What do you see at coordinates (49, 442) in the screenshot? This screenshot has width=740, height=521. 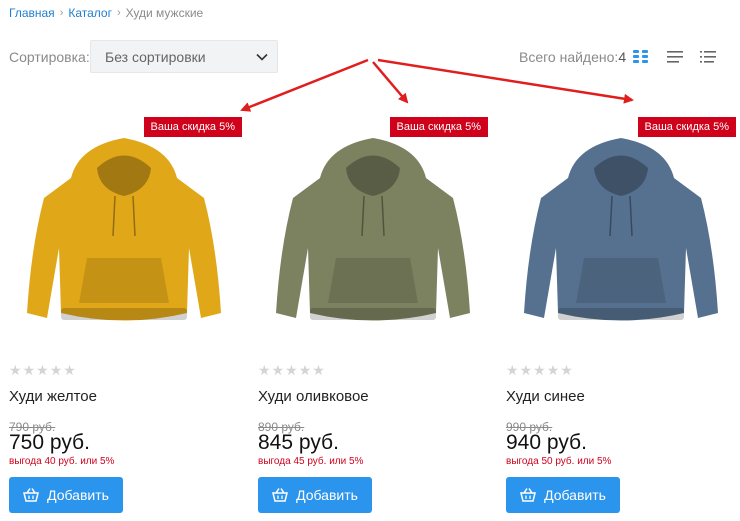 I see `current-price: 750 руб.` at bounding box center [49, 442].